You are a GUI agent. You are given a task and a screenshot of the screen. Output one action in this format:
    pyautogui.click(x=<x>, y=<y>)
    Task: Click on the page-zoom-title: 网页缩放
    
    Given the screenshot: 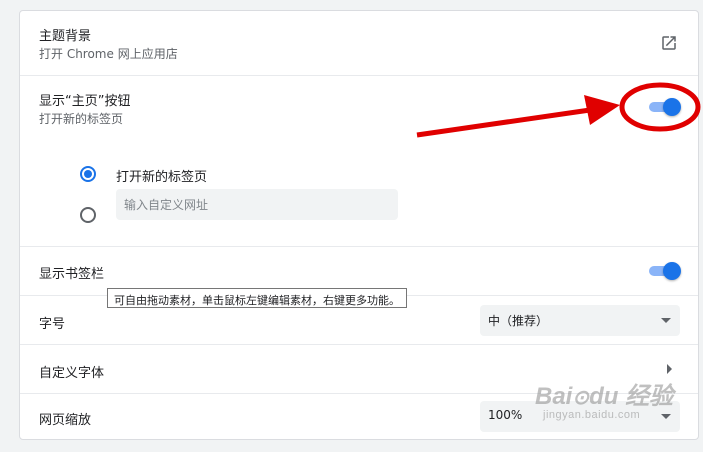 What is the action you would take?
    pyautogui.click(x=65, y=420)
    